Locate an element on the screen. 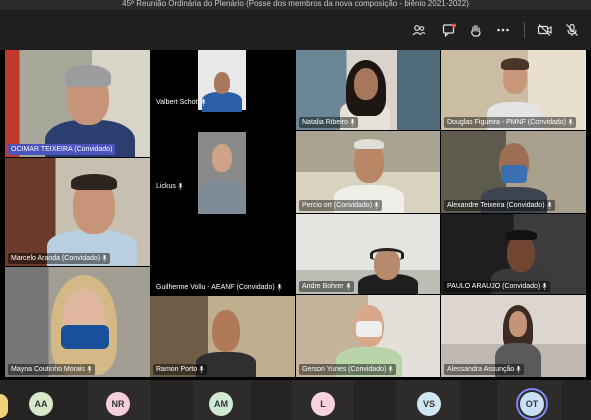 The height and width of the screenshot is (420, 591). camera-off-icon is located at coordinates (545, 30).